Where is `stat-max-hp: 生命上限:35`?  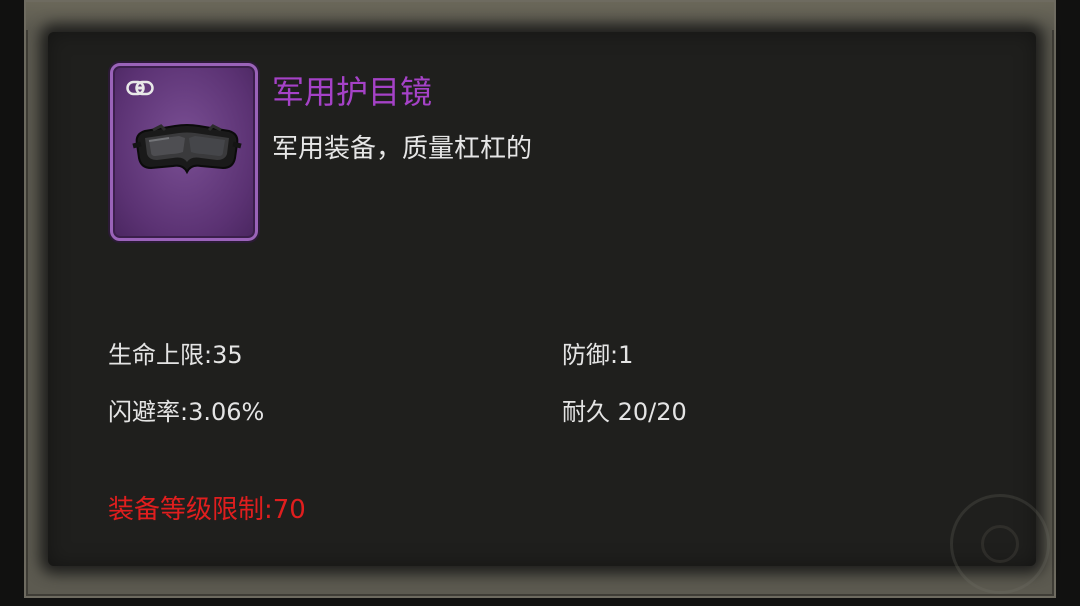 stat-max-hp: 生命上限:35 is located at coordinates (175, 355).